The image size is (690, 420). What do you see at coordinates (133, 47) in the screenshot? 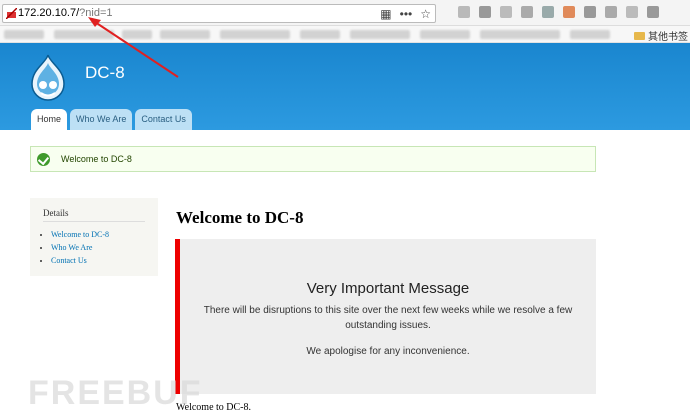
I see `annotation-arrow` at bounding box center [133, 47].